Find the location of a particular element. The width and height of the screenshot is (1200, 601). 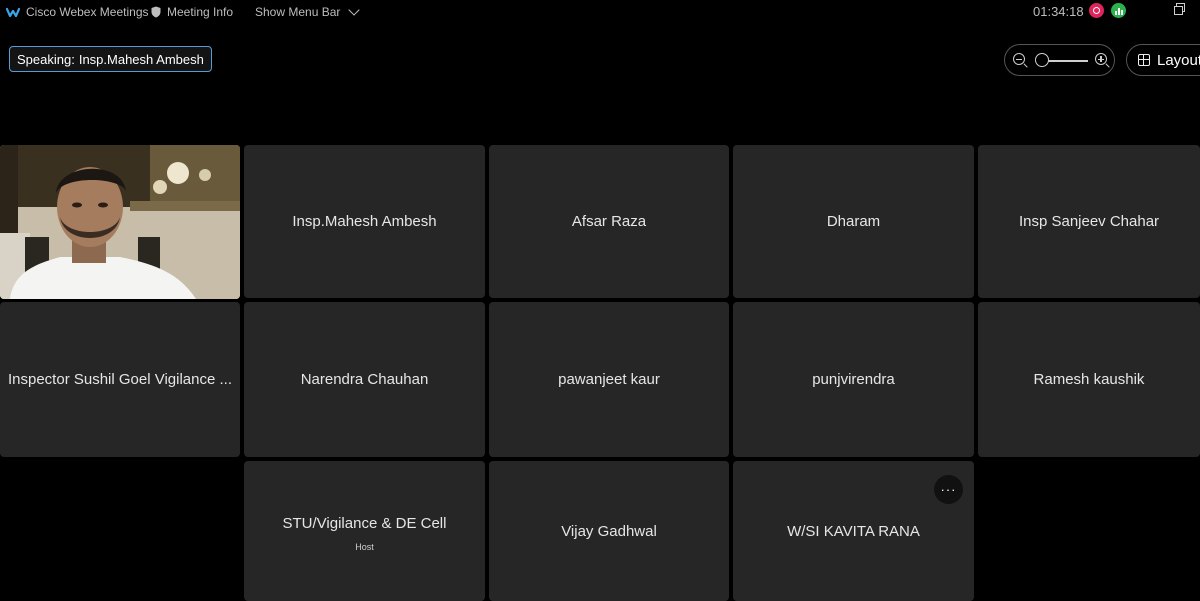

participant-tile: Insp.Mahesh Ambesh is located at coordinates (364, 221).